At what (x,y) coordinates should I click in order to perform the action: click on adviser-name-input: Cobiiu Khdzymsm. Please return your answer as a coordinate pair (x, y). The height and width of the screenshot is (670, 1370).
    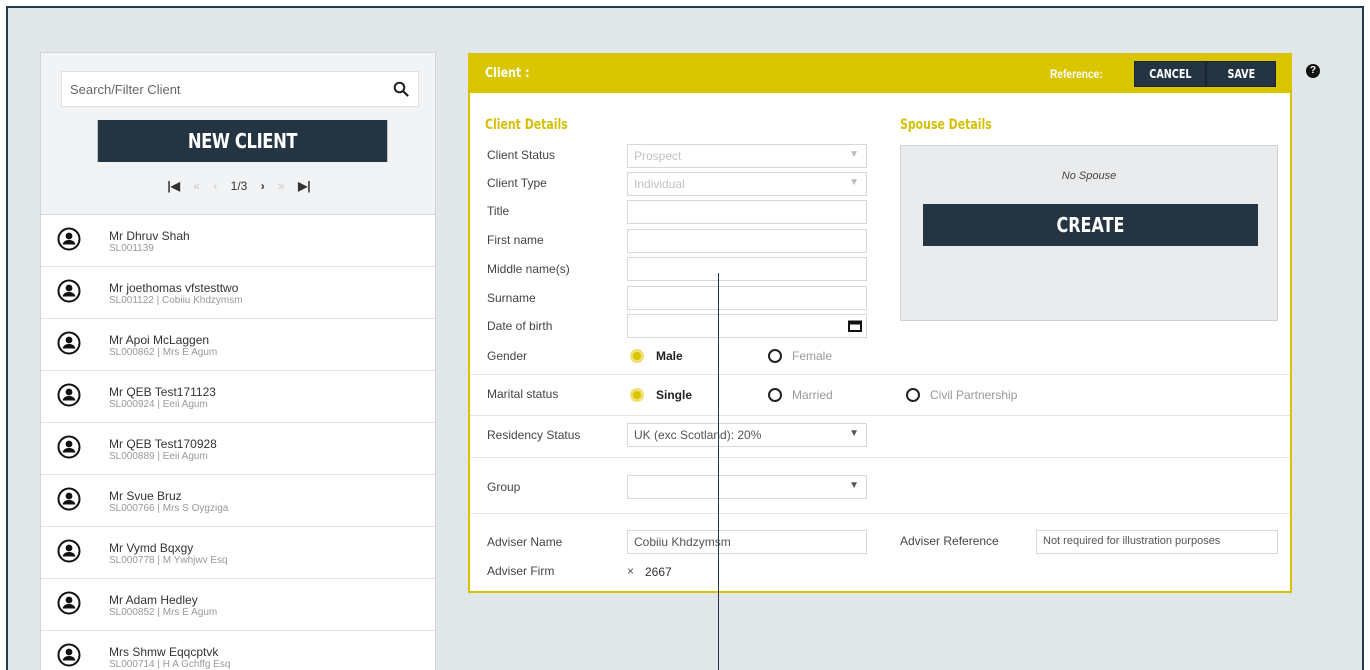
    Looking at the image, I should click on (747, 542).